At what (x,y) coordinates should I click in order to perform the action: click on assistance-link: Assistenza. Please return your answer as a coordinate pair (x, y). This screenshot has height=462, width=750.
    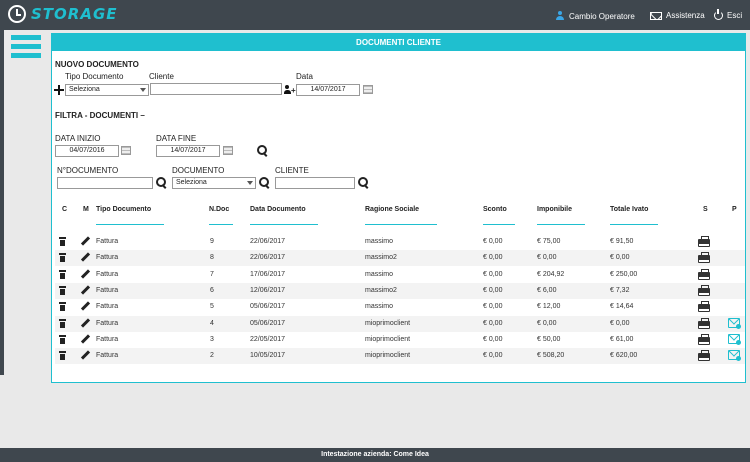
    Looking at the image, I should click on (677, 15).